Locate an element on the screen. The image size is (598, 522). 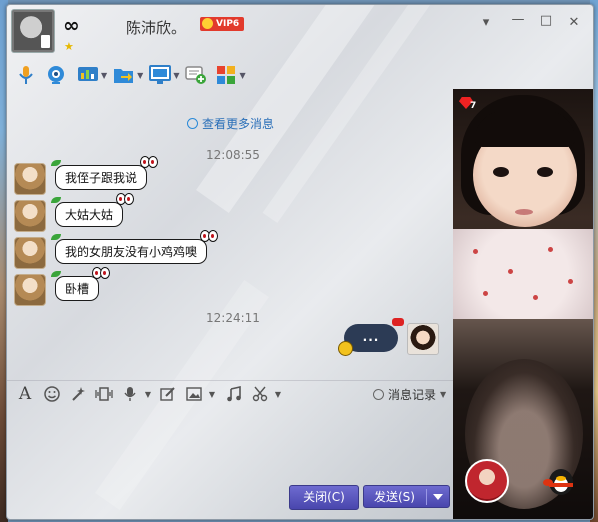
music-note-icon is located at coordinates (234, 394).